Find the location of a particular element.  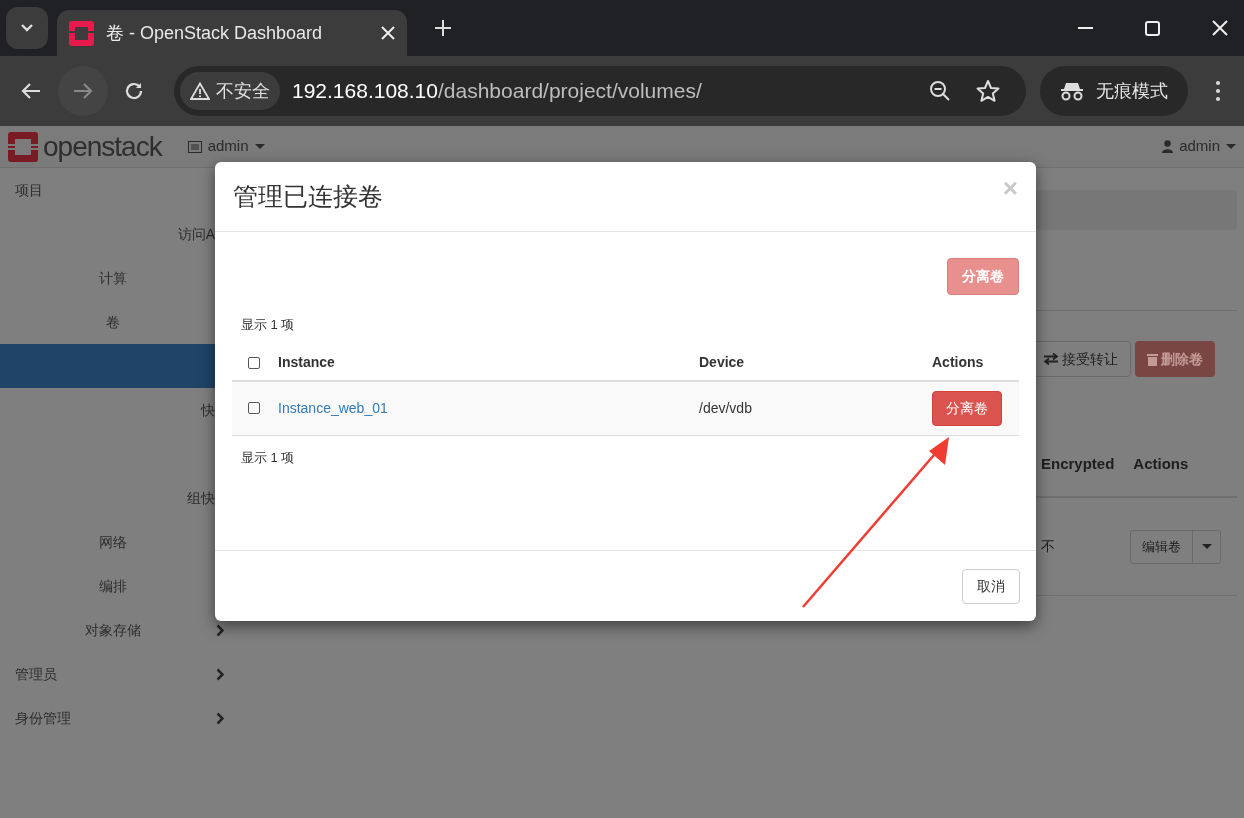

detach-button: 分离卷 is located at coordinates (967, 408).